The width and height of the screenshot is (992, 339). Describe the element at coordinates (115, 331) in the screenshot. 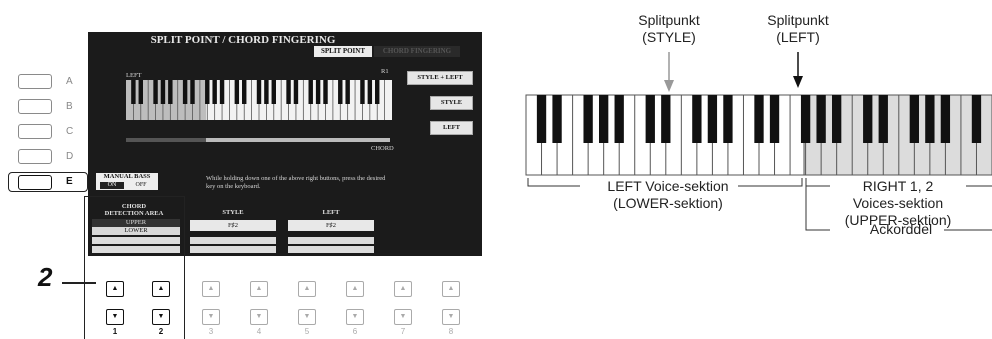

I see `button-1-number: 1` at that location.